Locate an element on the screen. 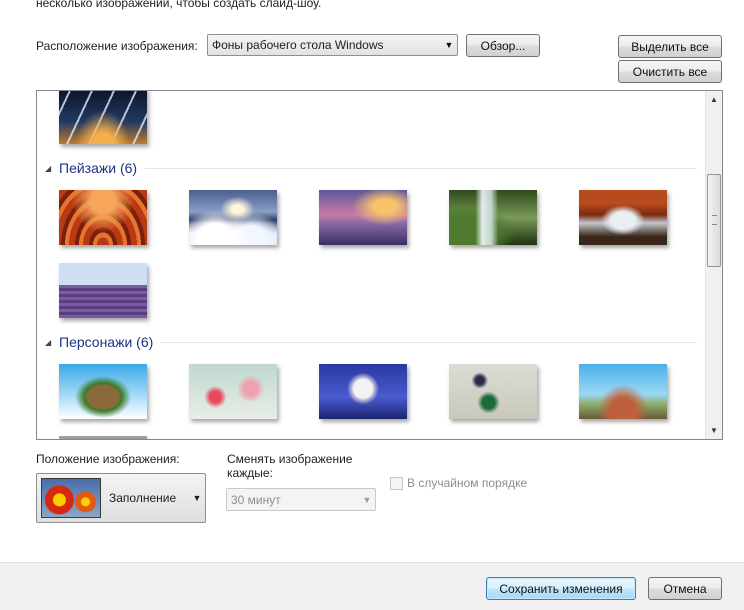 This screenshot has width=744, height=610. shuffle-label: В случайном порядке is located at coordinates (467, 483).